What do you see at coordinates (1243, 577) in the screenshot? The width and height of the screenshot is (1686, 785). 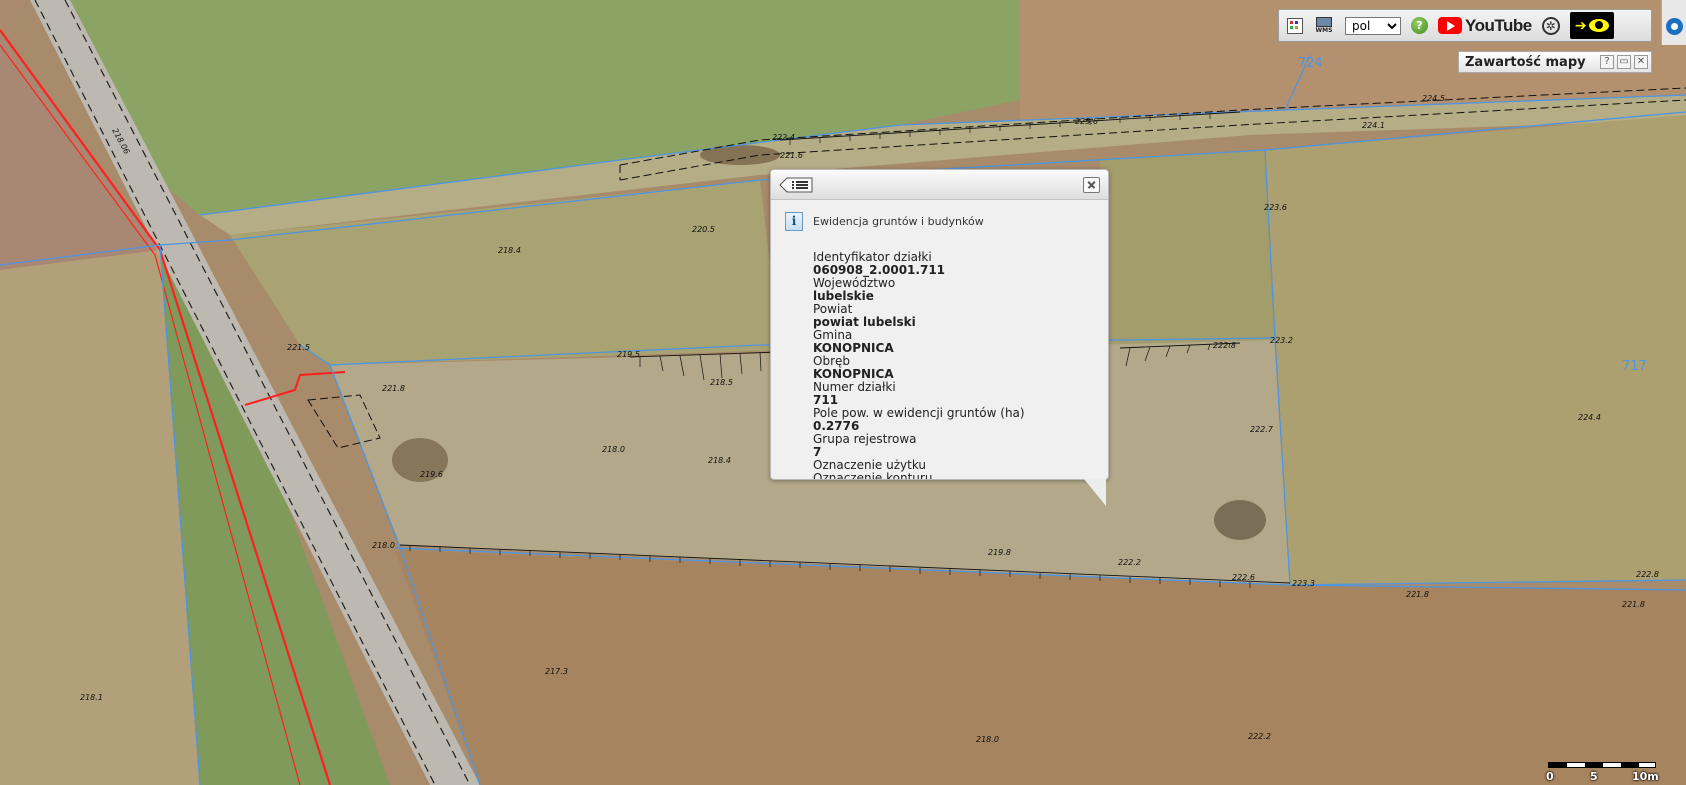 I see `elevation-label: 222.6` at bounding box center [1243, 577].